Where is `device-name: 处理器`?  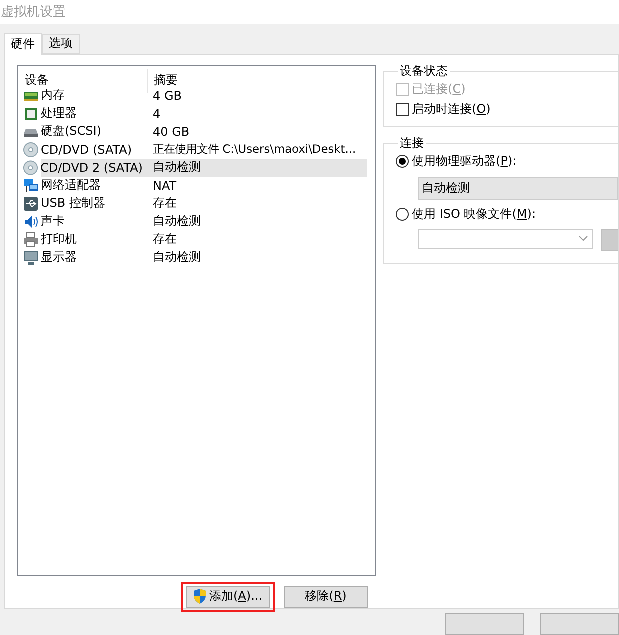 device-name: 处理器 is located at coordinates (61, 113).